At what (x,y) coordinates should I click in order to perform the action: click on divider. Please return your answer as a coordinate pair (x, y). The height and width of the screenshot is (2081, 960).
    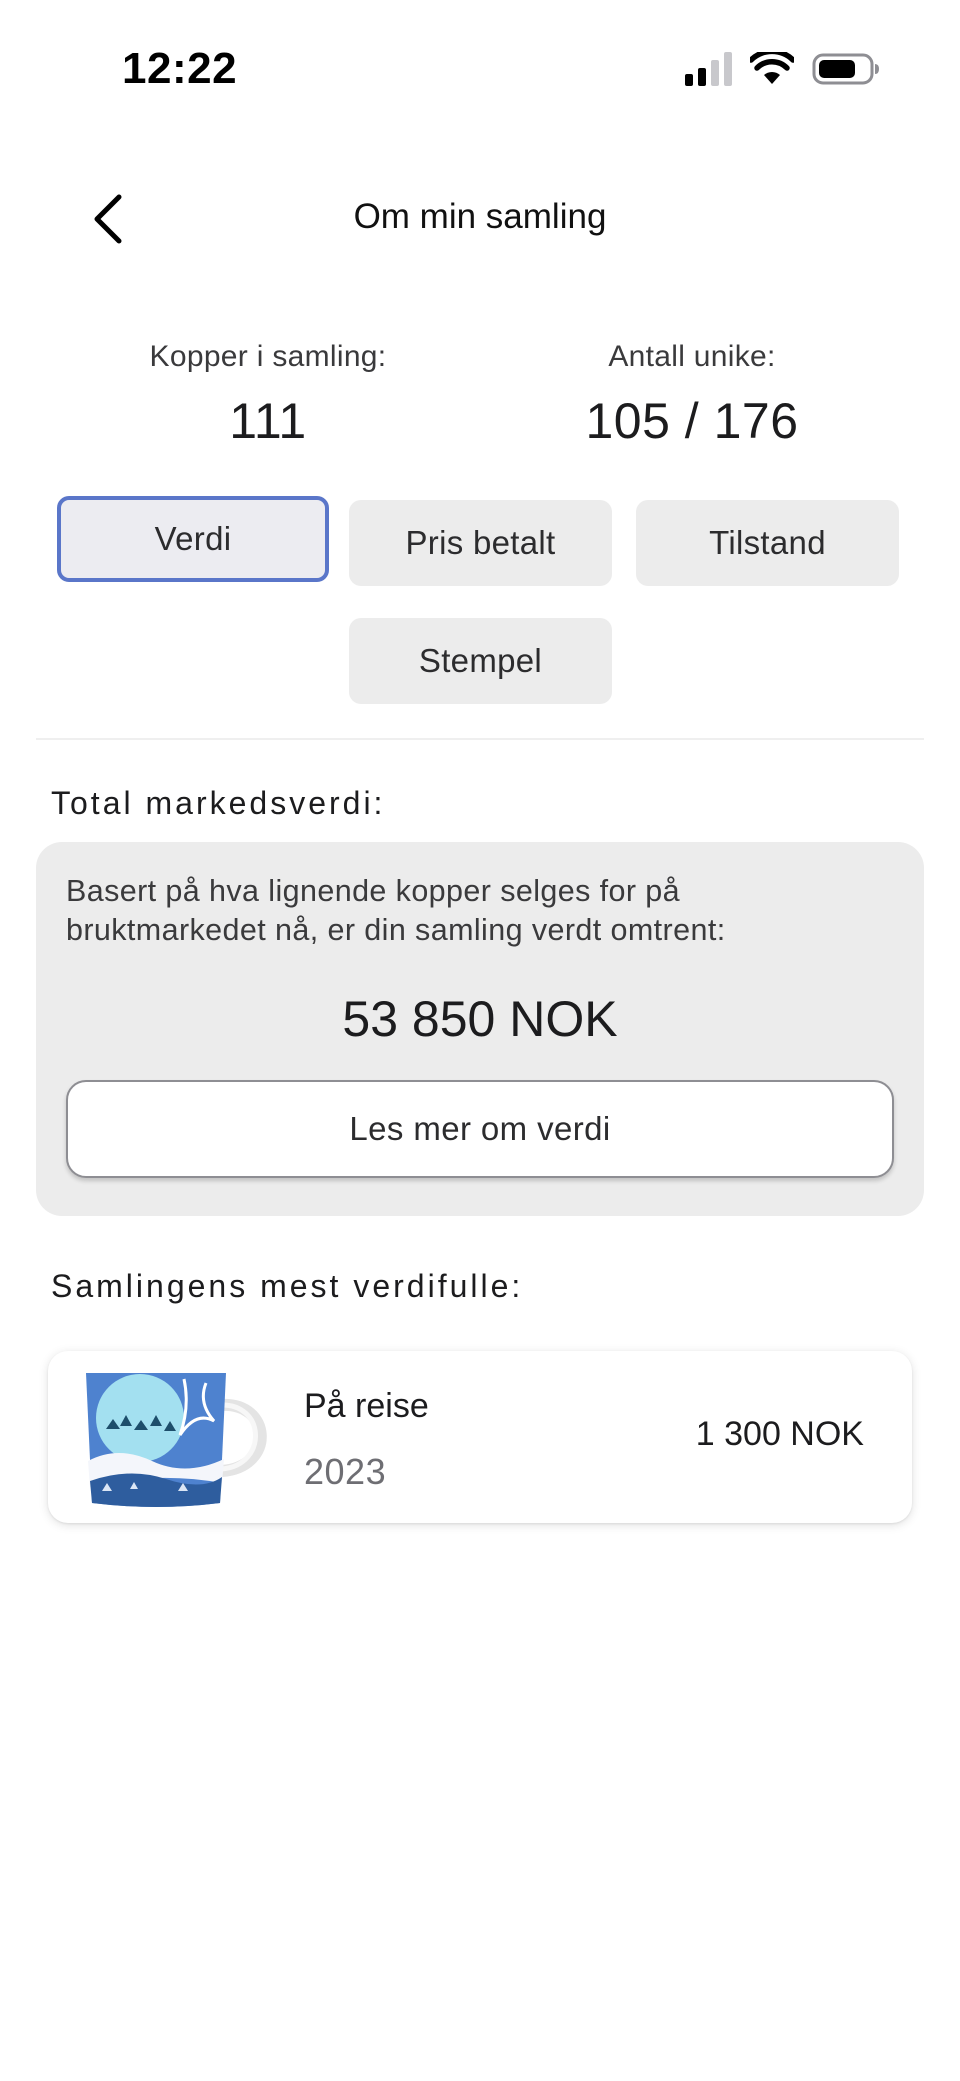
    Looking at the image, I should click on (480, 739).